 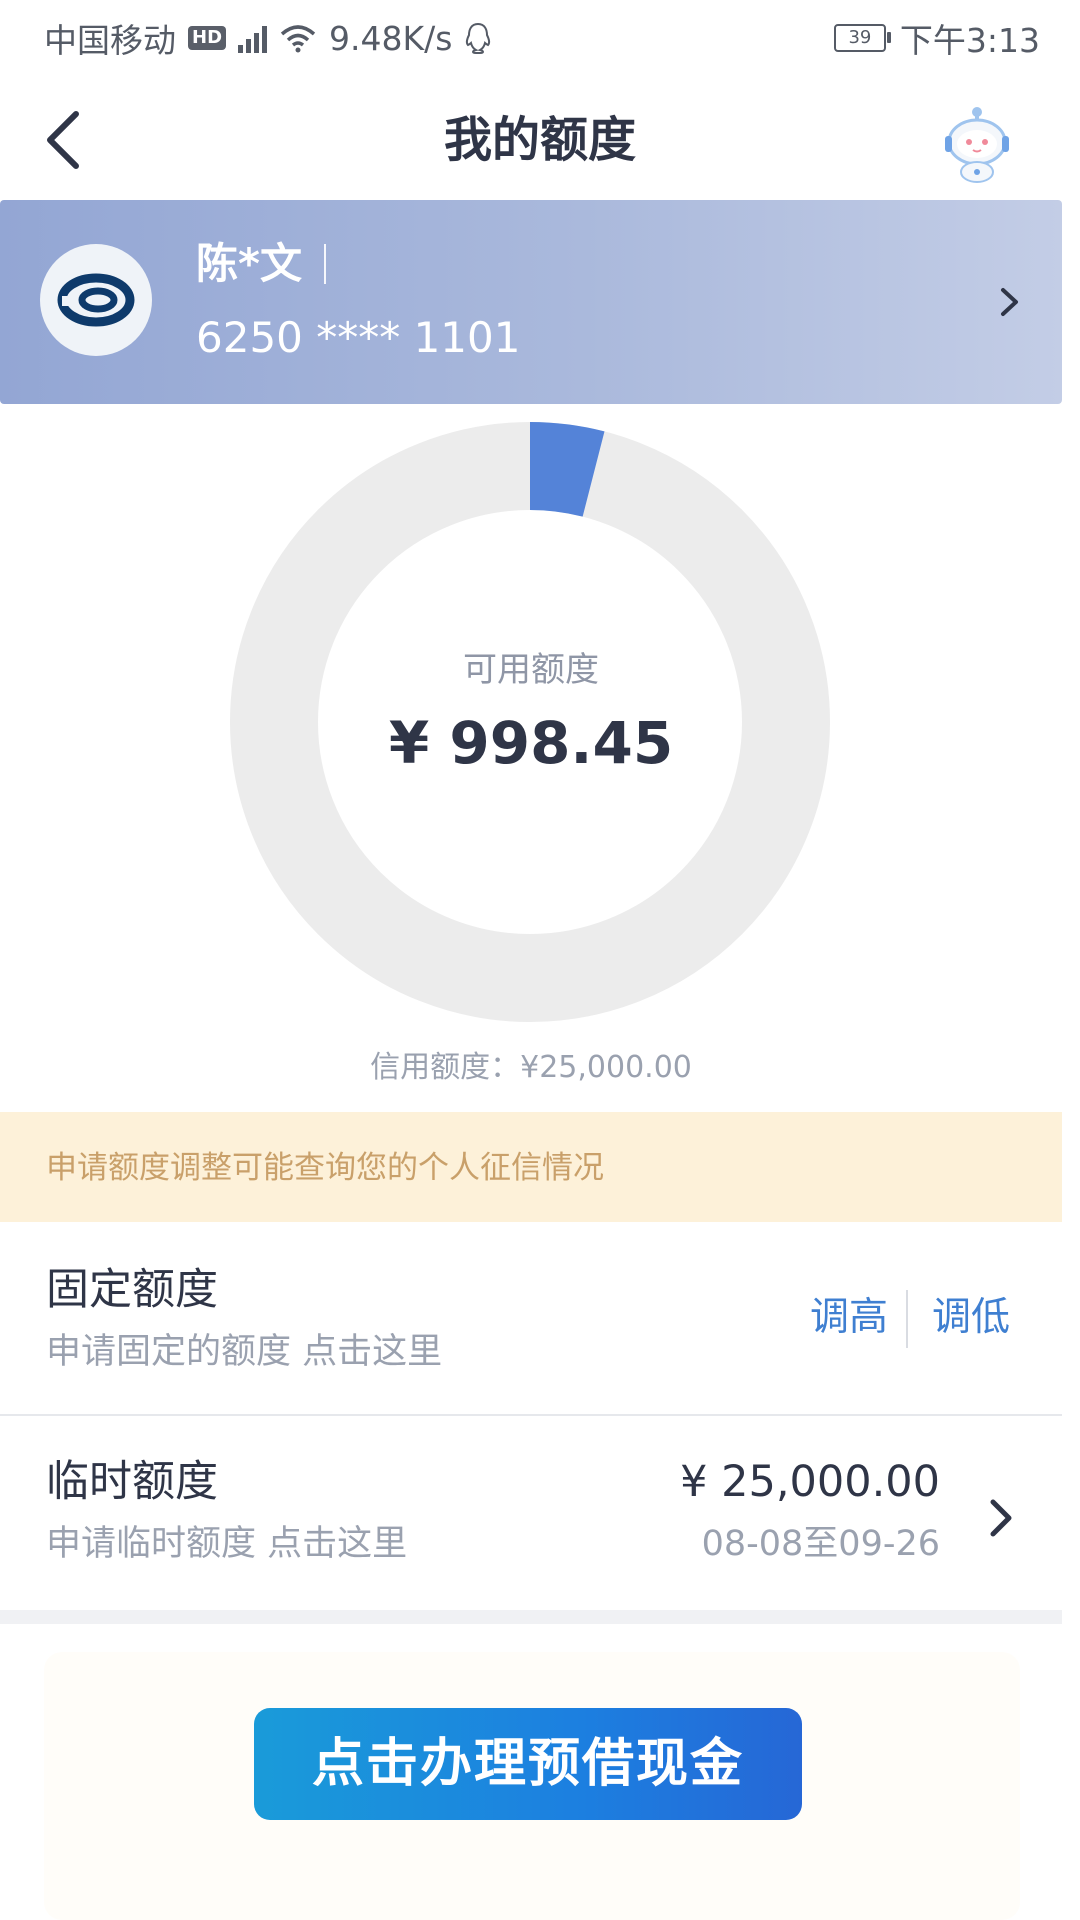 I want to click on back-arrow-icon, so click(x=63, y=140).